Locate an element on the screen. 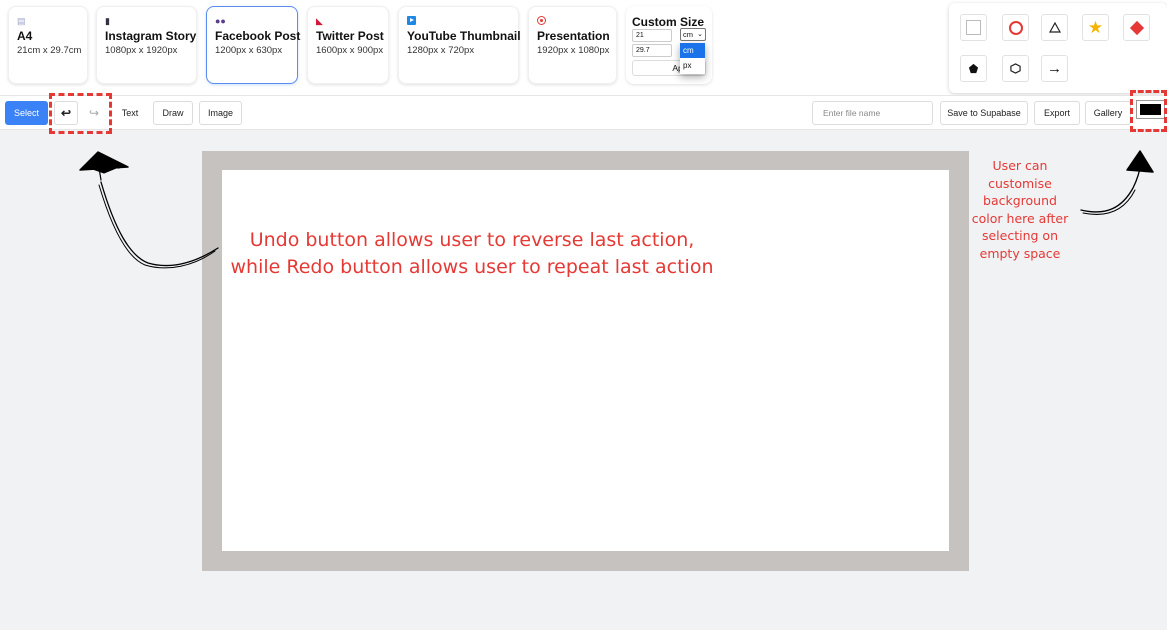 The width and height of the screenshot is (1167, 630). unit-option-px: px is located at coordinates (692, 65).